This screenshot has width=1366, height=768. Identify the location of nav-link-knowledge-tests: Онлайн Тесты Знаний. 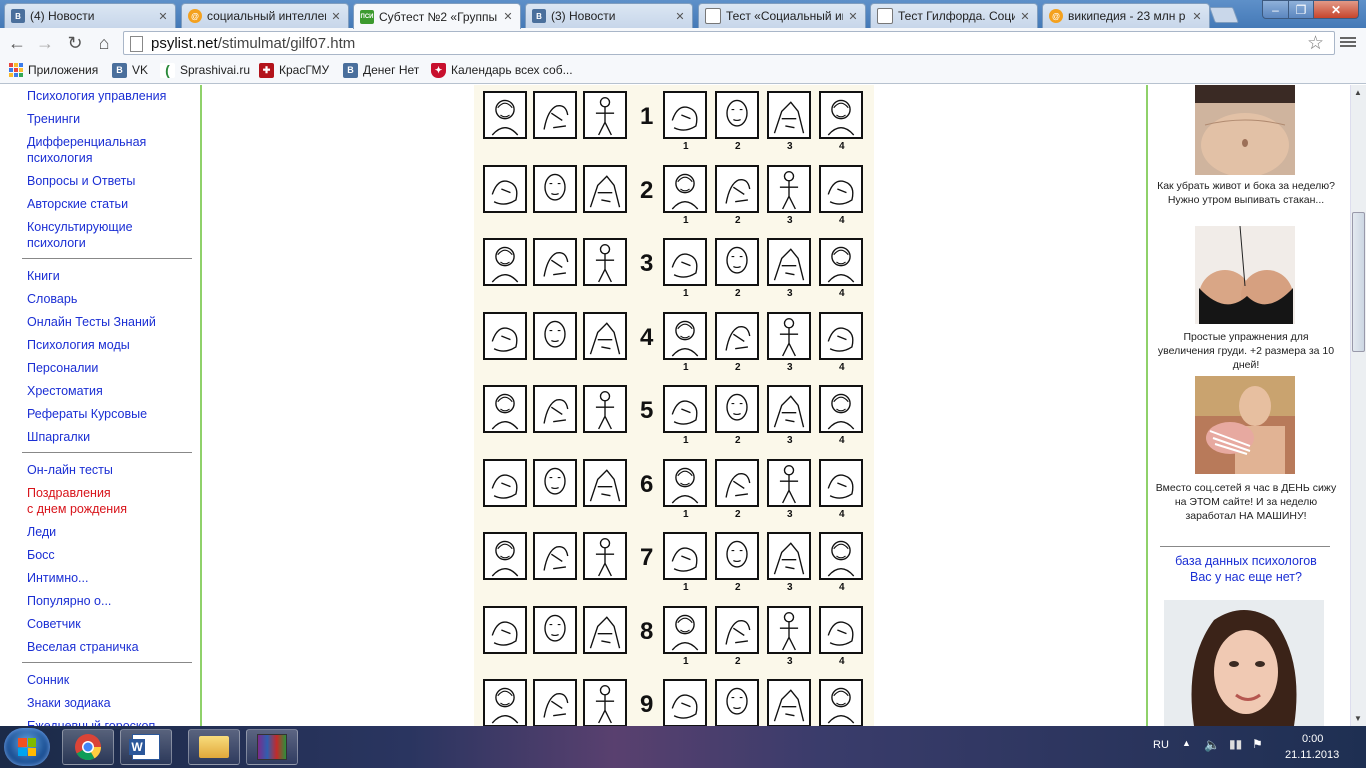
(91, 322).